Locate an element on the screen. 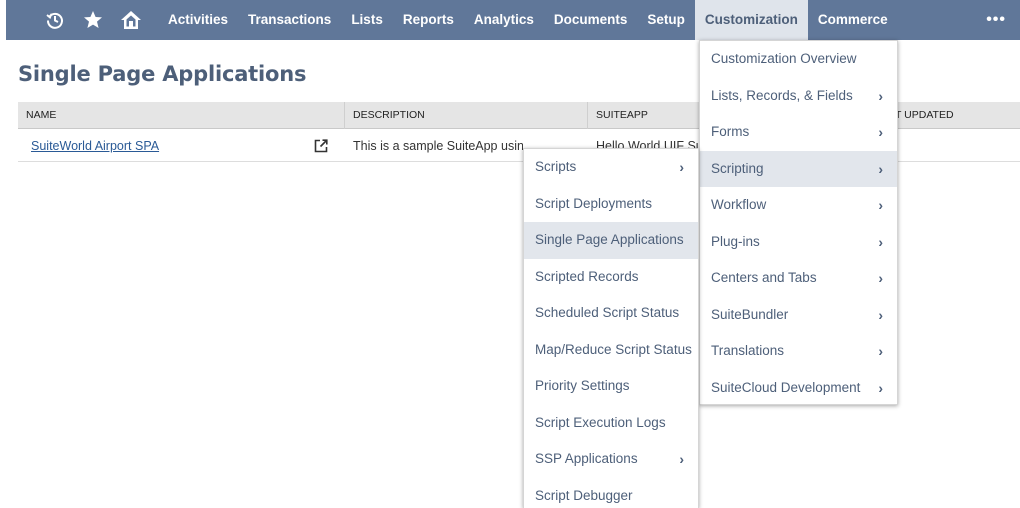 The height and width of the screenshot is (508, 1020). menu-item-scripts: Scripts › is located at coordinates (611, 167).